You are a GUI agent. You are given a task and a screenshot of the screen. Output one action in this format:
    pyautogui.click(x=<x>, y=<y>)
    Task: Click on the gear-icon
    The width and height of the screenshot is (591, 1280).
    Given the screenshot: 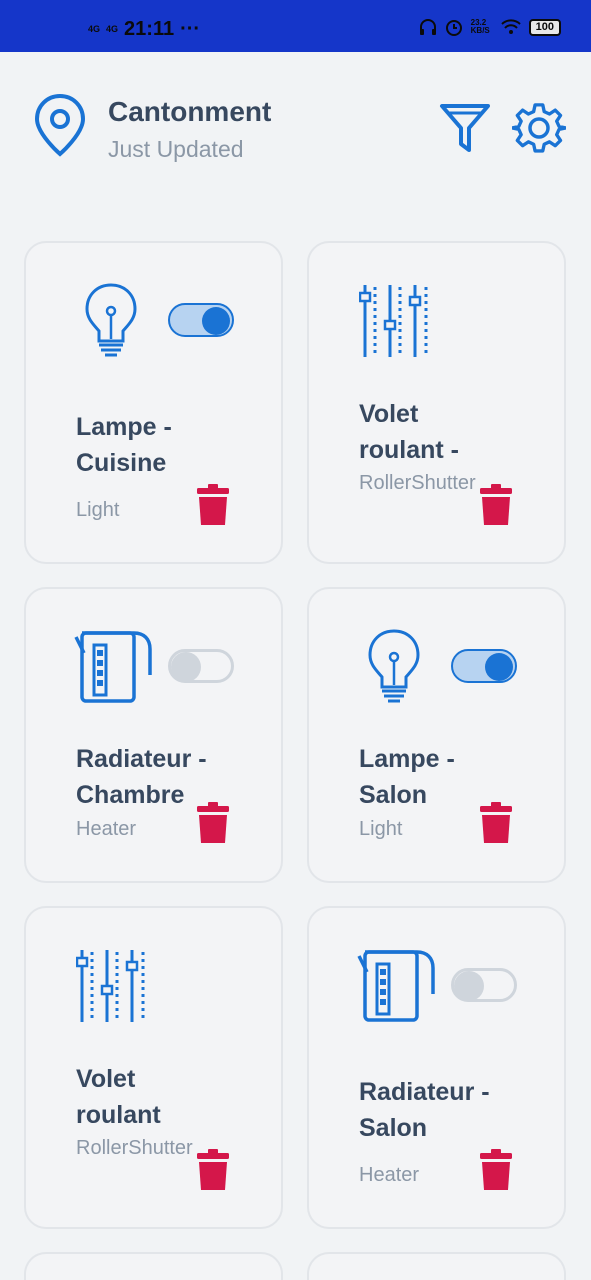 What is the action you would take?
    pyautogui.click(x=539, y=129)
    